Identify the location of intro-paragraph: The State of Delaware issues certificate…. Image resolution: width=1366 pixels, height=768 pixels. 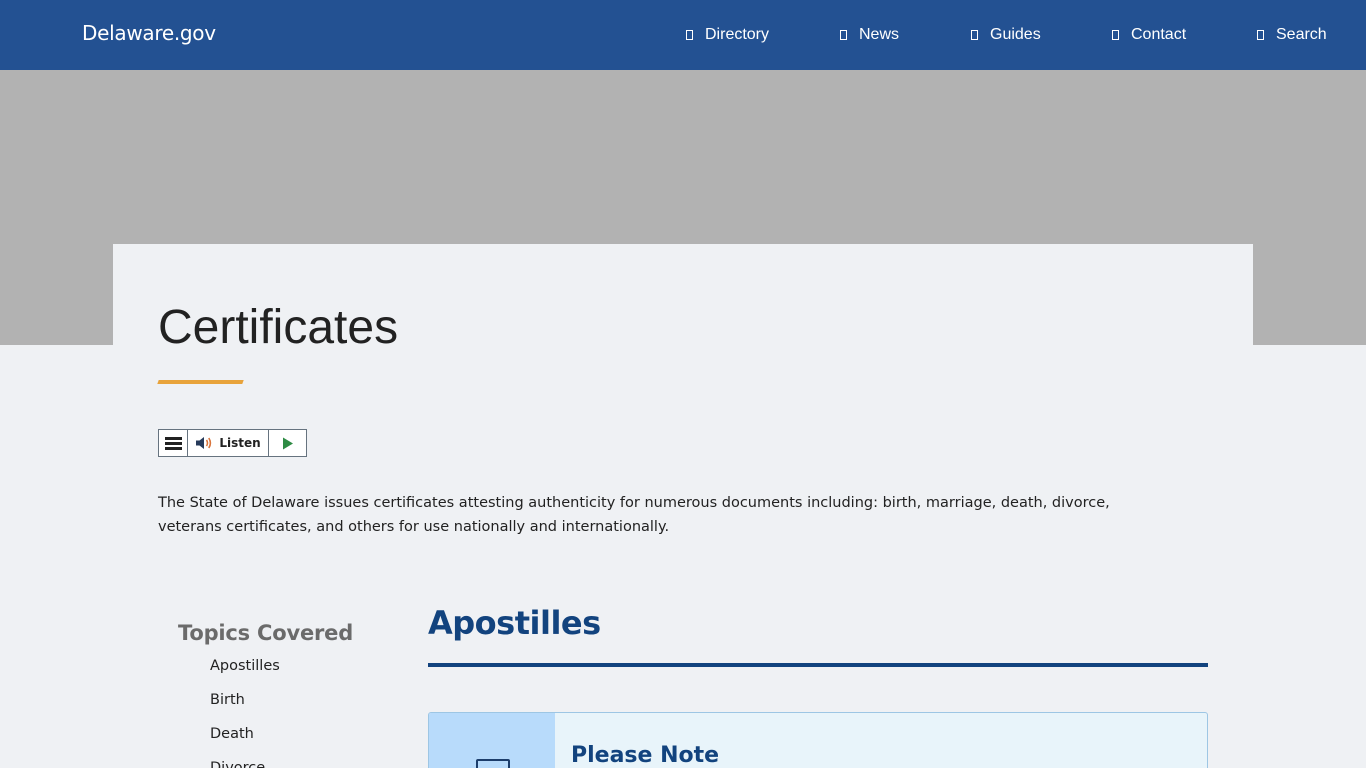
(634, 515).